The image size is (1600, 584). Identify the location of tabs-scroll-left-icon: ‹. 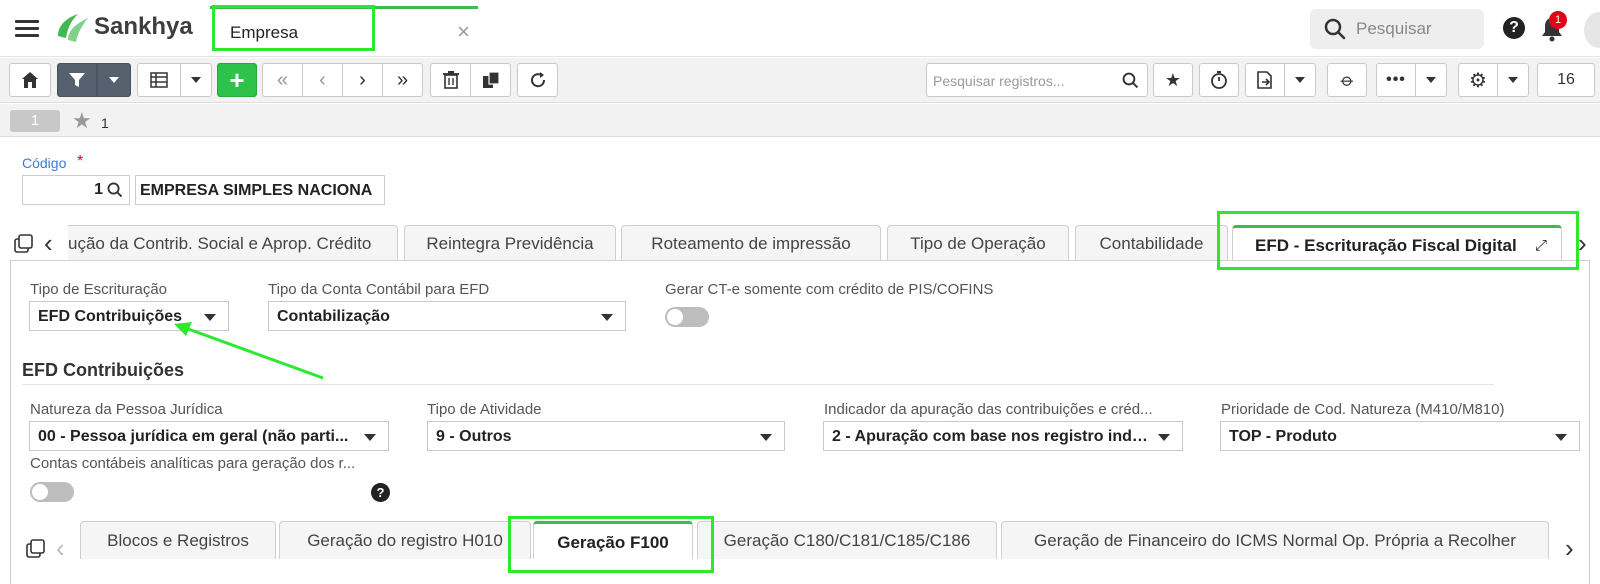
(48, 243).